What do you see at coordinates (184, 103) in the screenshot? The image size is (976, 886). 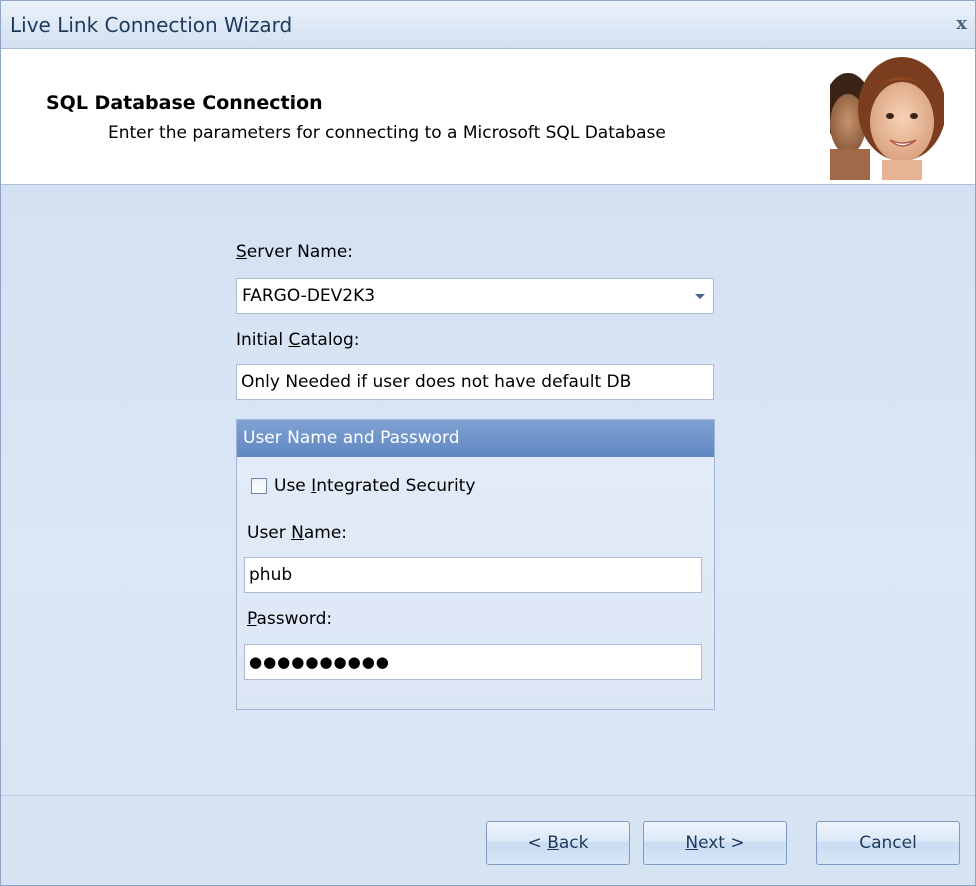 I see `page-title: SQL Database Connection` at bounding box center [184, 103].